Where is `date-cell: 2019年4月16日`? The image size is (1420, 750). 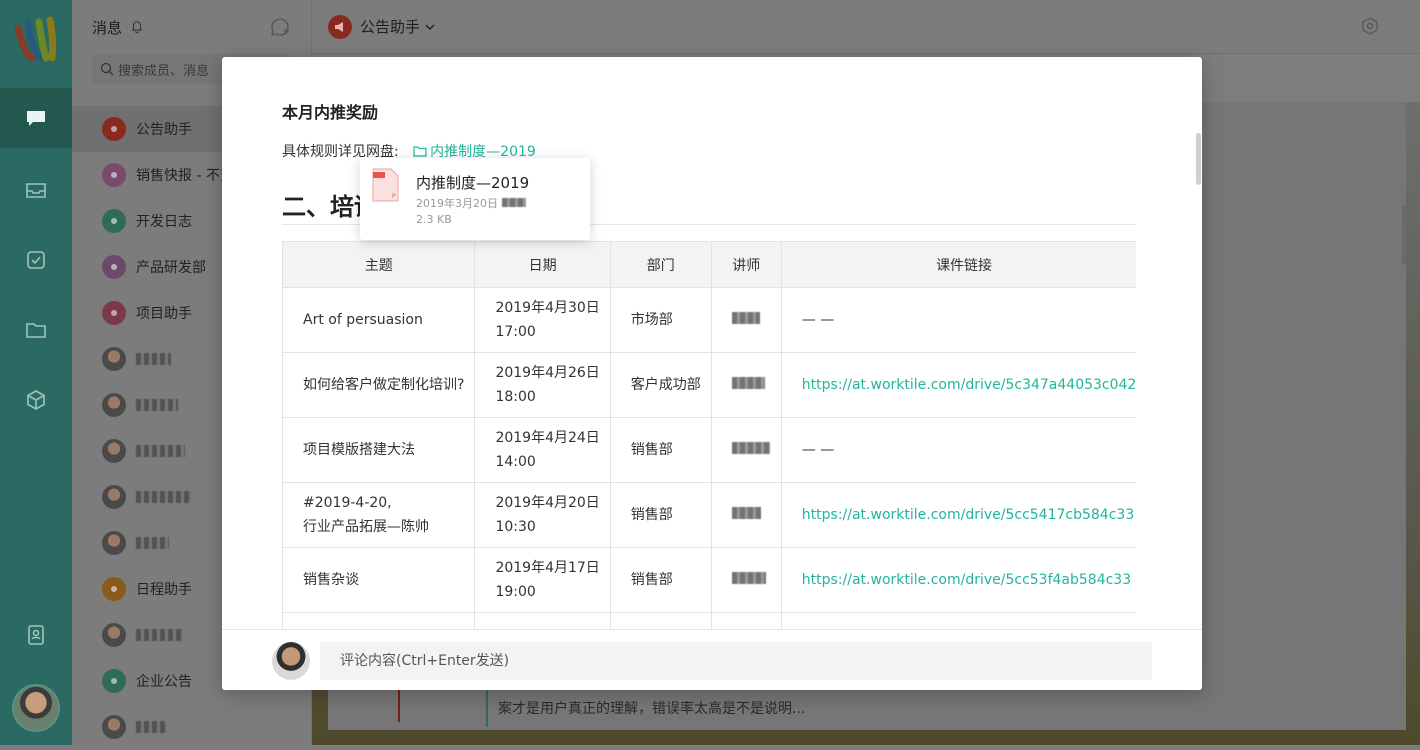 date-cell: 2019年4月16日 is located at coordinates (542, 620).